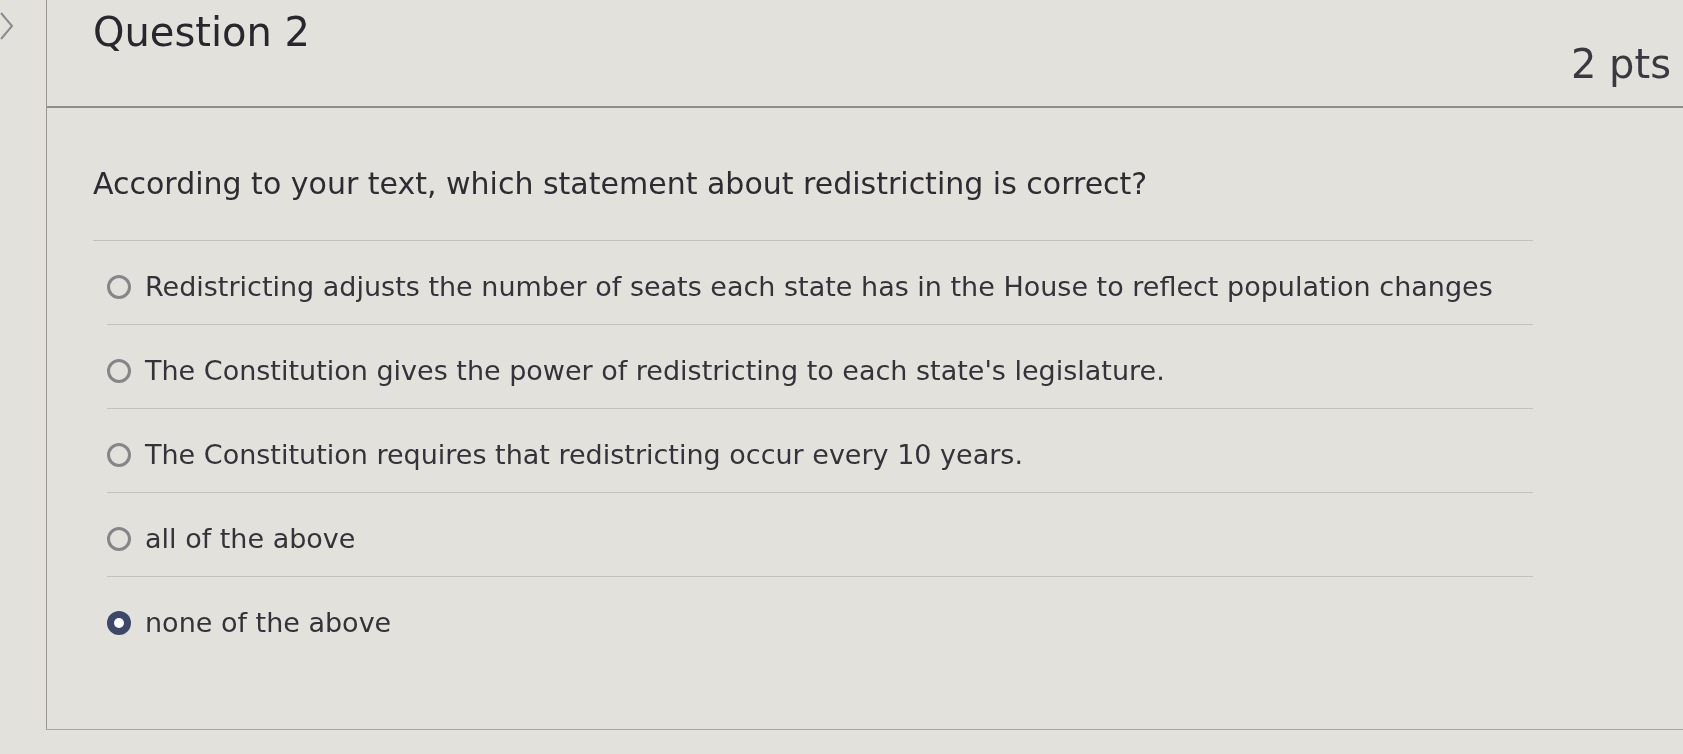 This screenshot has height=754, width=1683. I want to click on question-points: 2 pts, so click(1620, 64).